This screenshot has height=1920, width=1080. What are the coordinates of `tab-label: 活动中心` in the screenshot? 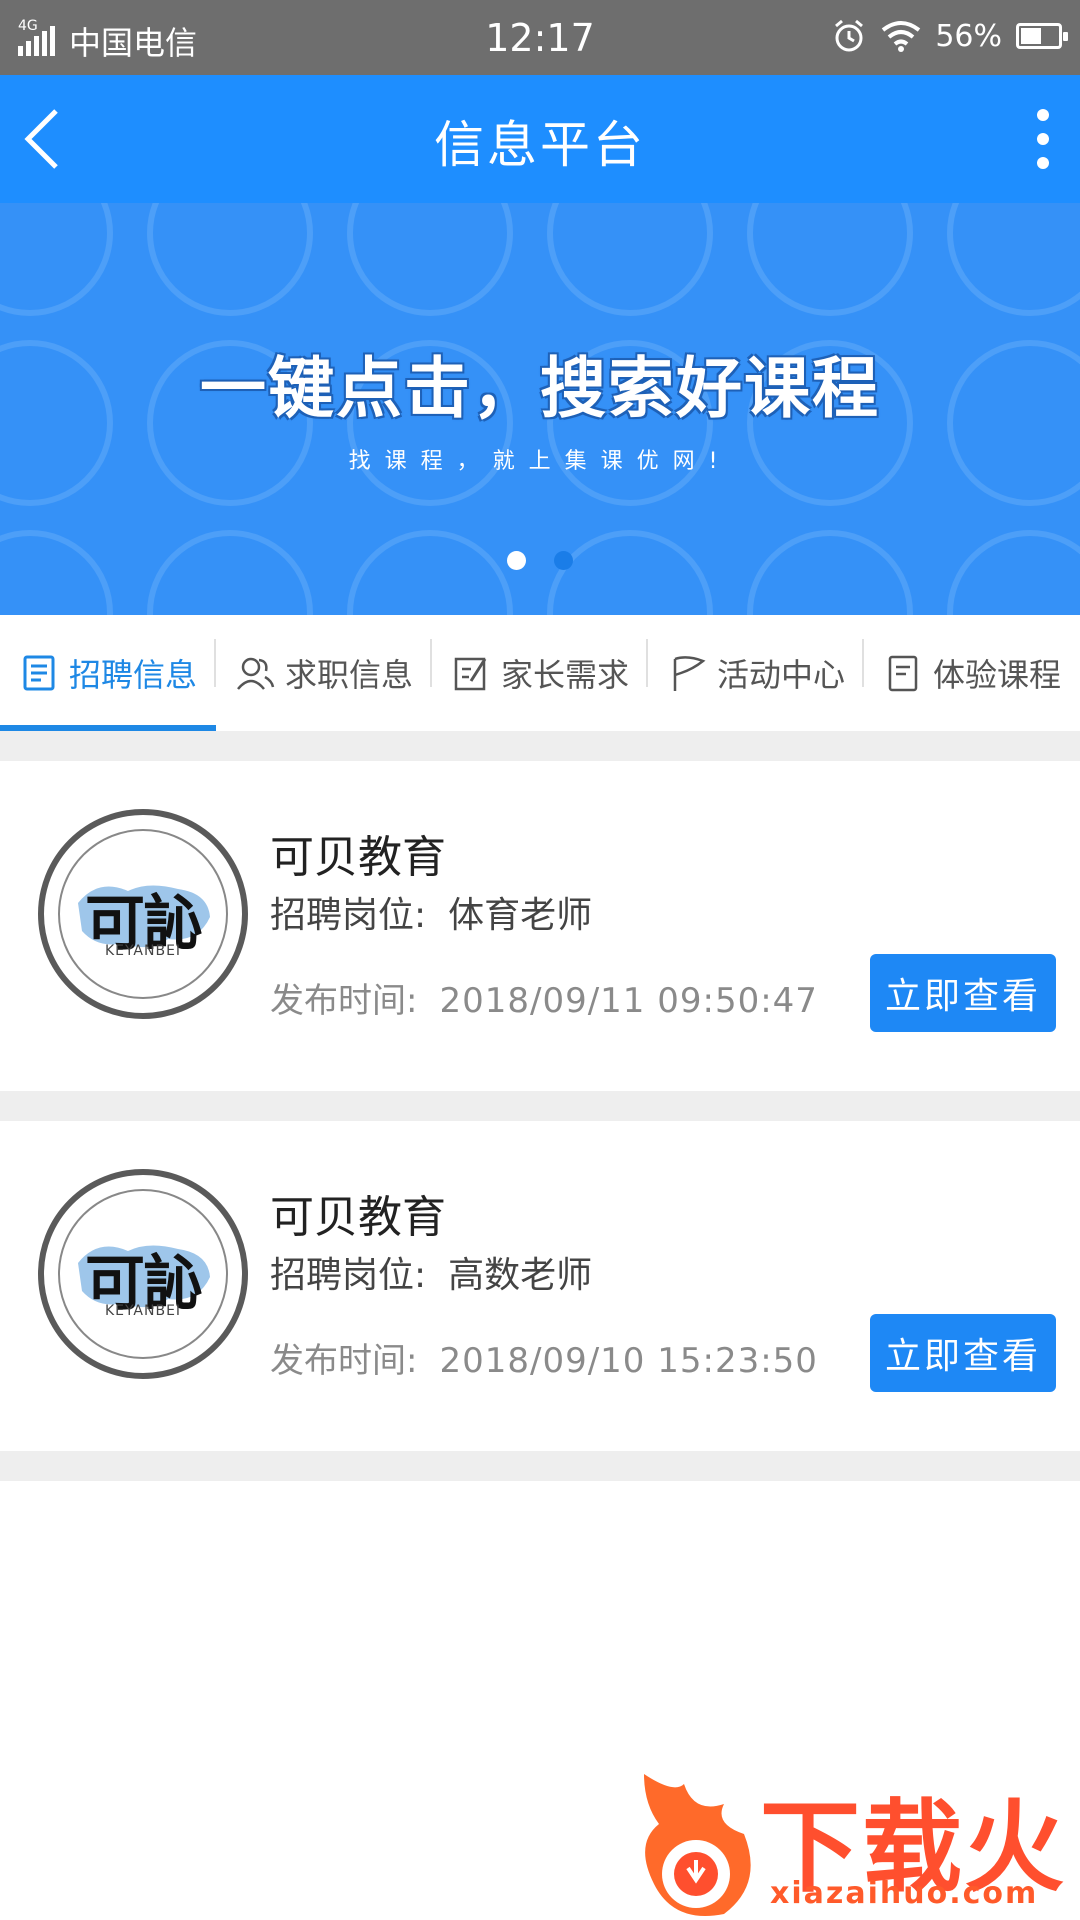 It's located at (780, 675).